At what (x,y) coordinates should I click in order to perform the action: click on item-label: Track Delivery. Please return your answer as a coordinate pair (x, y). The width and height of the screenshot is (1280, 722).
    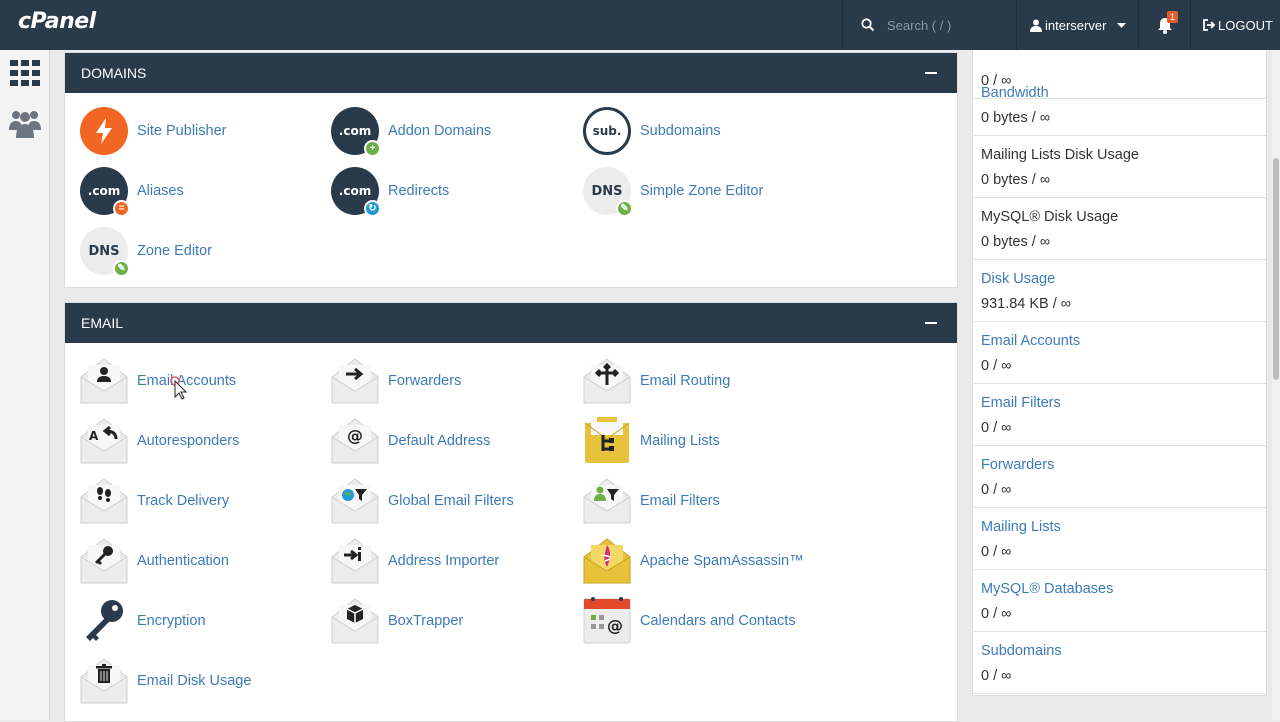
    Looking at the image, I should click on (183, 501).